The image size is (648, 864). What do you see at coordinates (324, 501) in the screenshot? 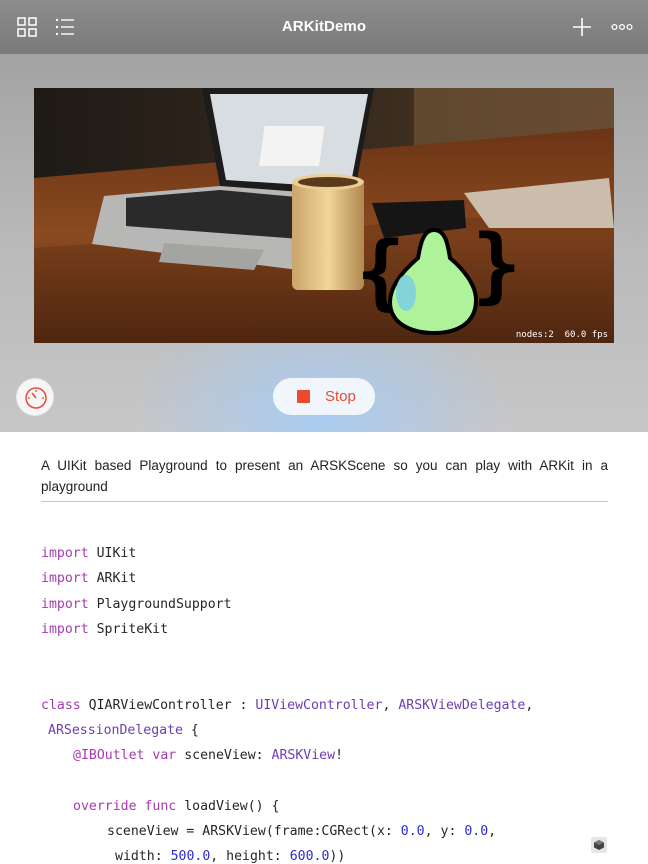
I see `divider` at bounding box center [324, 501].